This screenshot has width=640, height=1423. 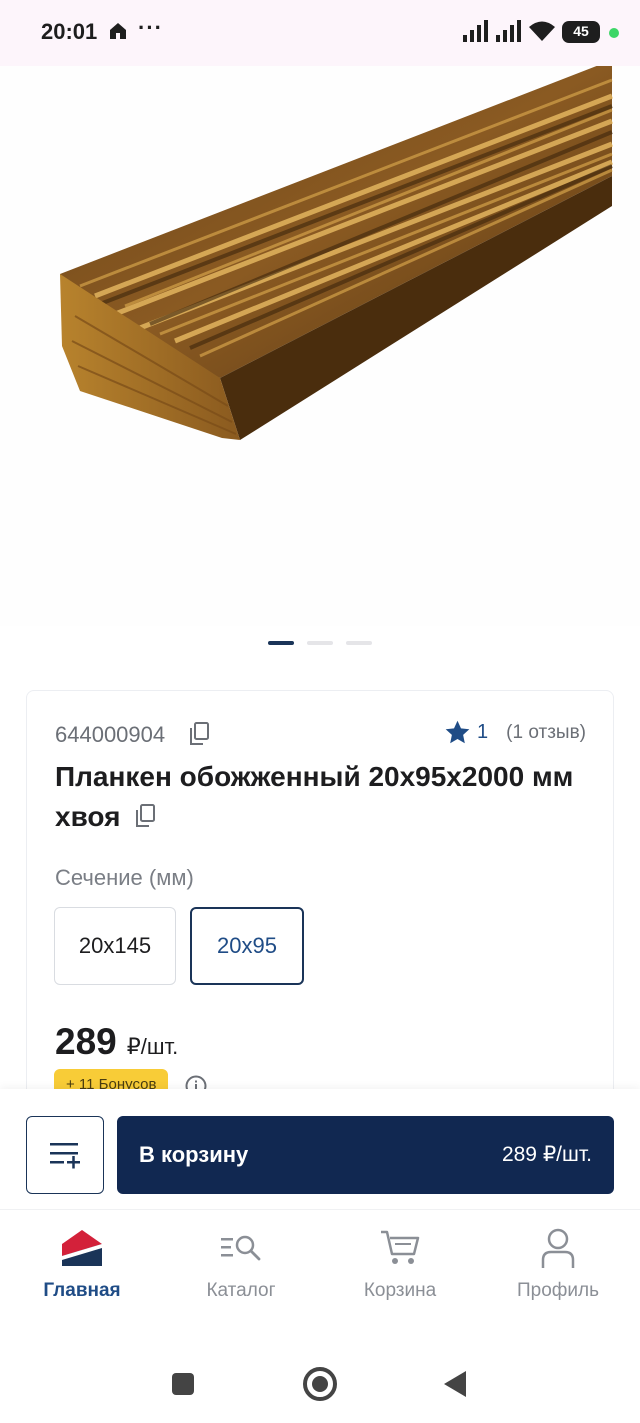 I want to click on copy-title-icon, so click(x=145, y=816).